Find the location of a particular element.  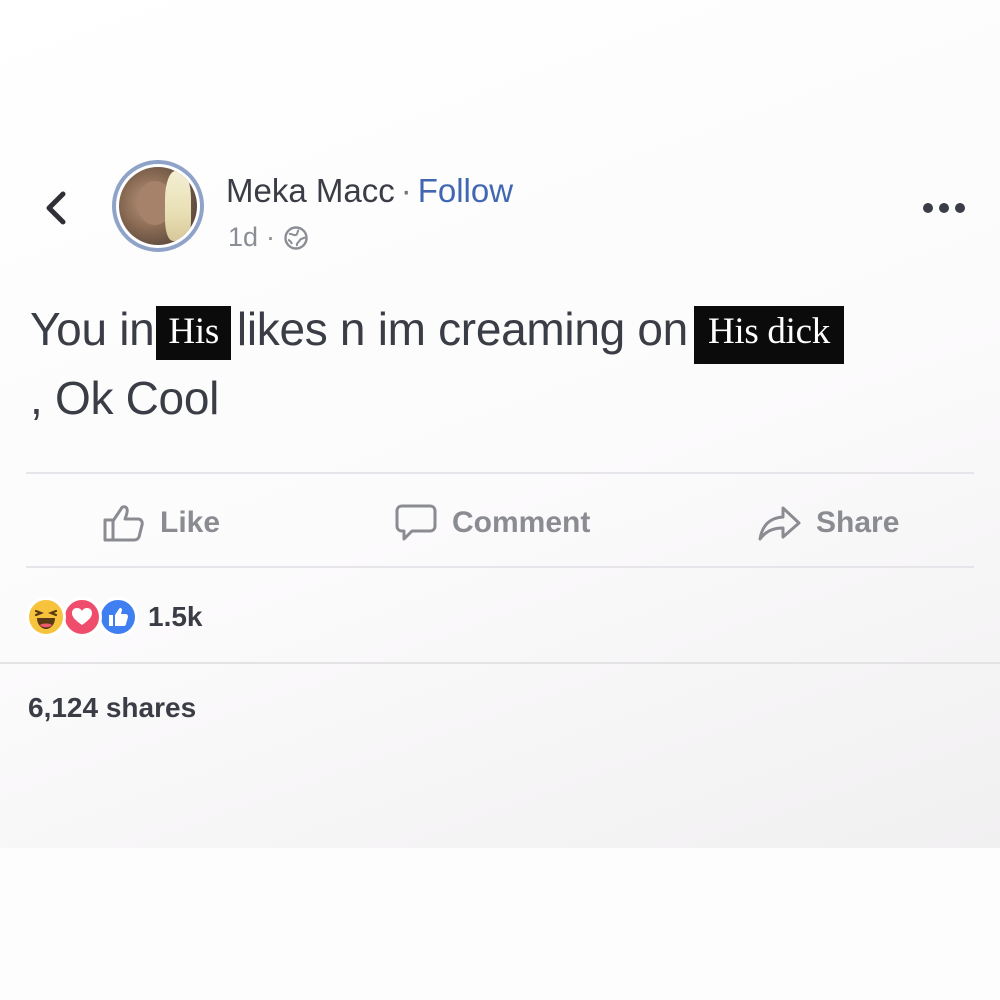

globe-icon is located at coordinates (296, 238).